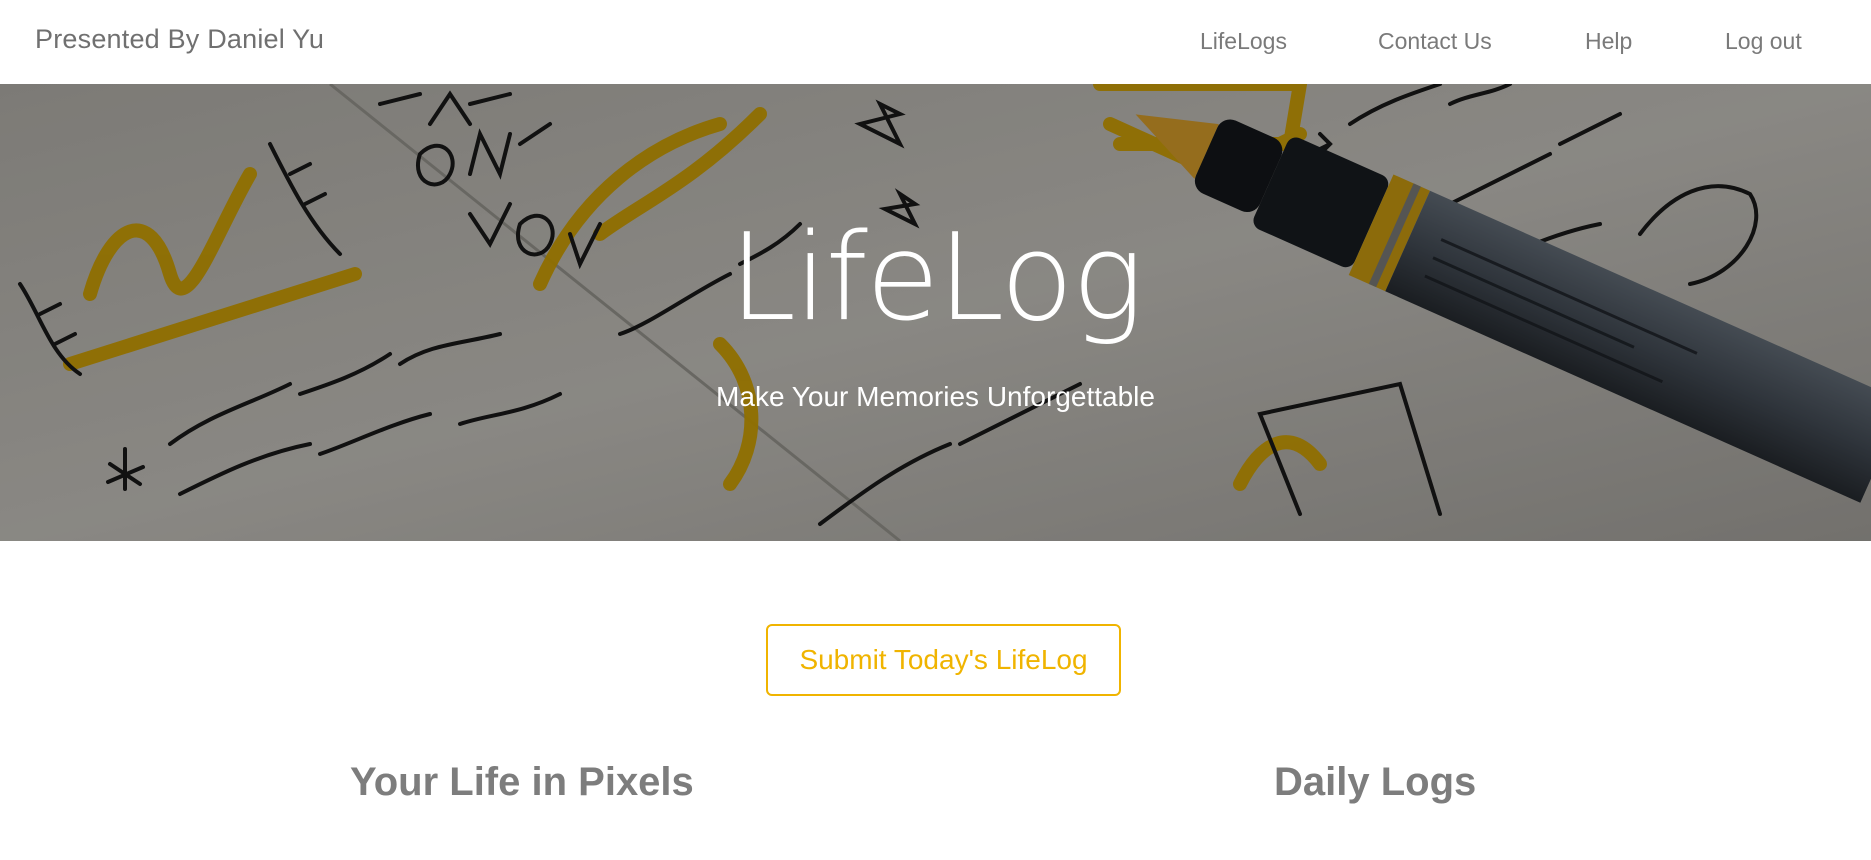 The image size is (1871, 860). I want to click on submit-lifelog-button: Submit Today's LifeLog, so click(943, 660).